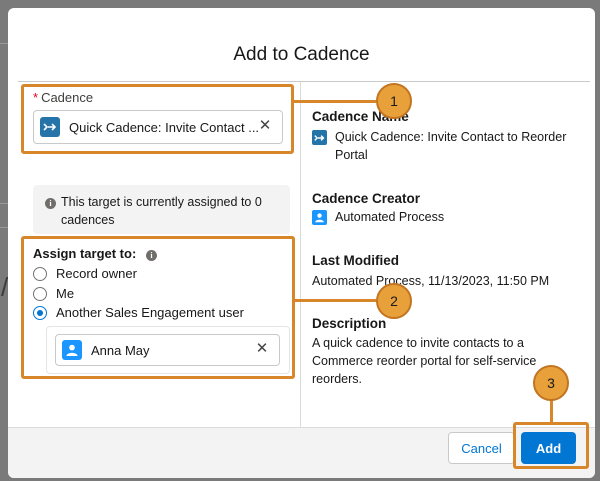 This screenshot has height=481, width=600. I want to click on callout-badge-1: 1, so click(394, 101).